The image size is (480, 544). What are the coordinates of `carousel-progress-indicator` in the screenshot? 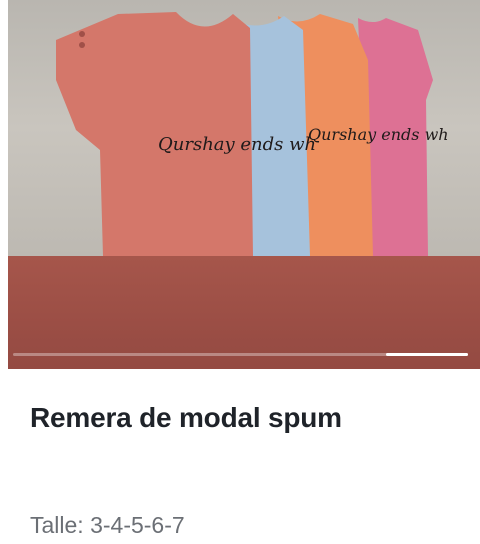 It's located at (427, 354).